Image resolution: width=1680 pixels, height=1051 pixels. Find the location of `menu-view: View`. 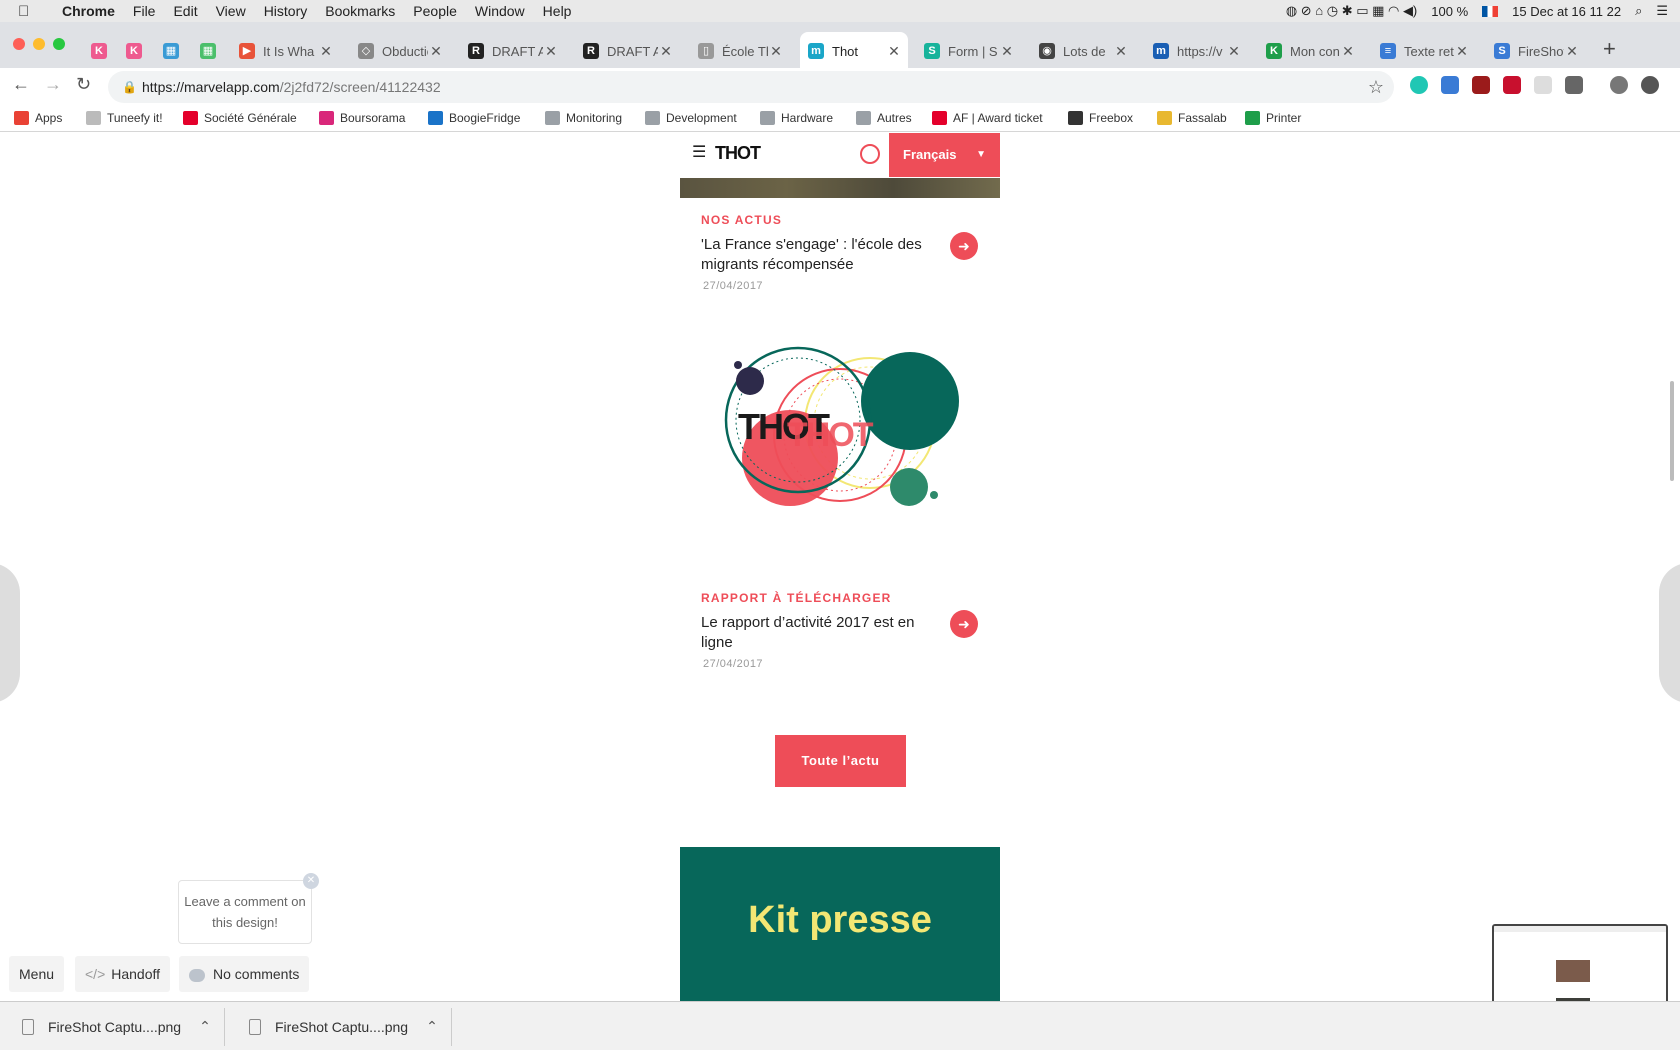

menu-view: View is located at coordinates (231, 11).